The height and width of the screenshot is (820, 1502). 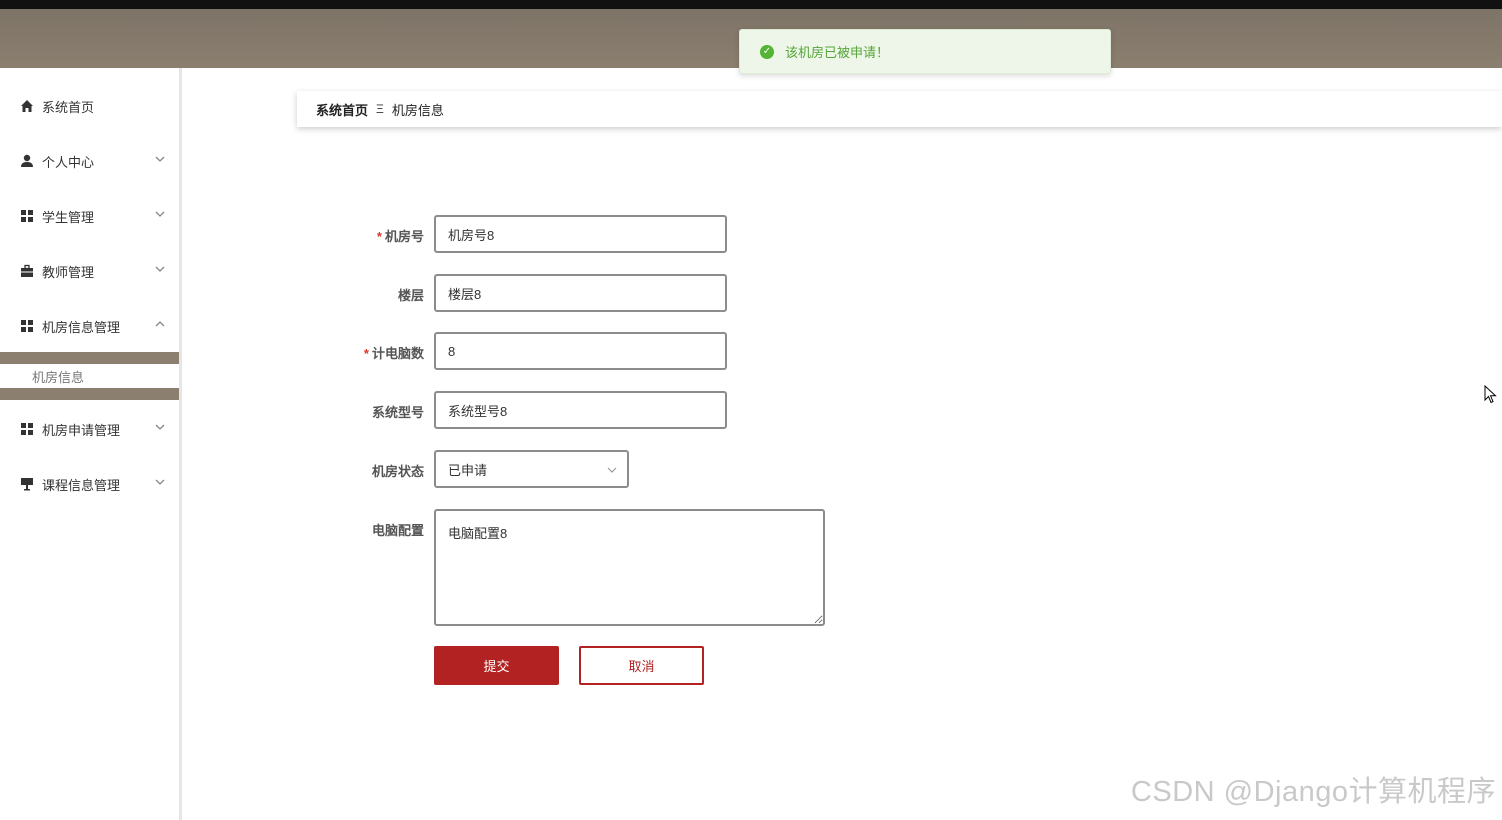 I want to click on sidebar-item-home: 系统首页, so click(x=89, y=106).